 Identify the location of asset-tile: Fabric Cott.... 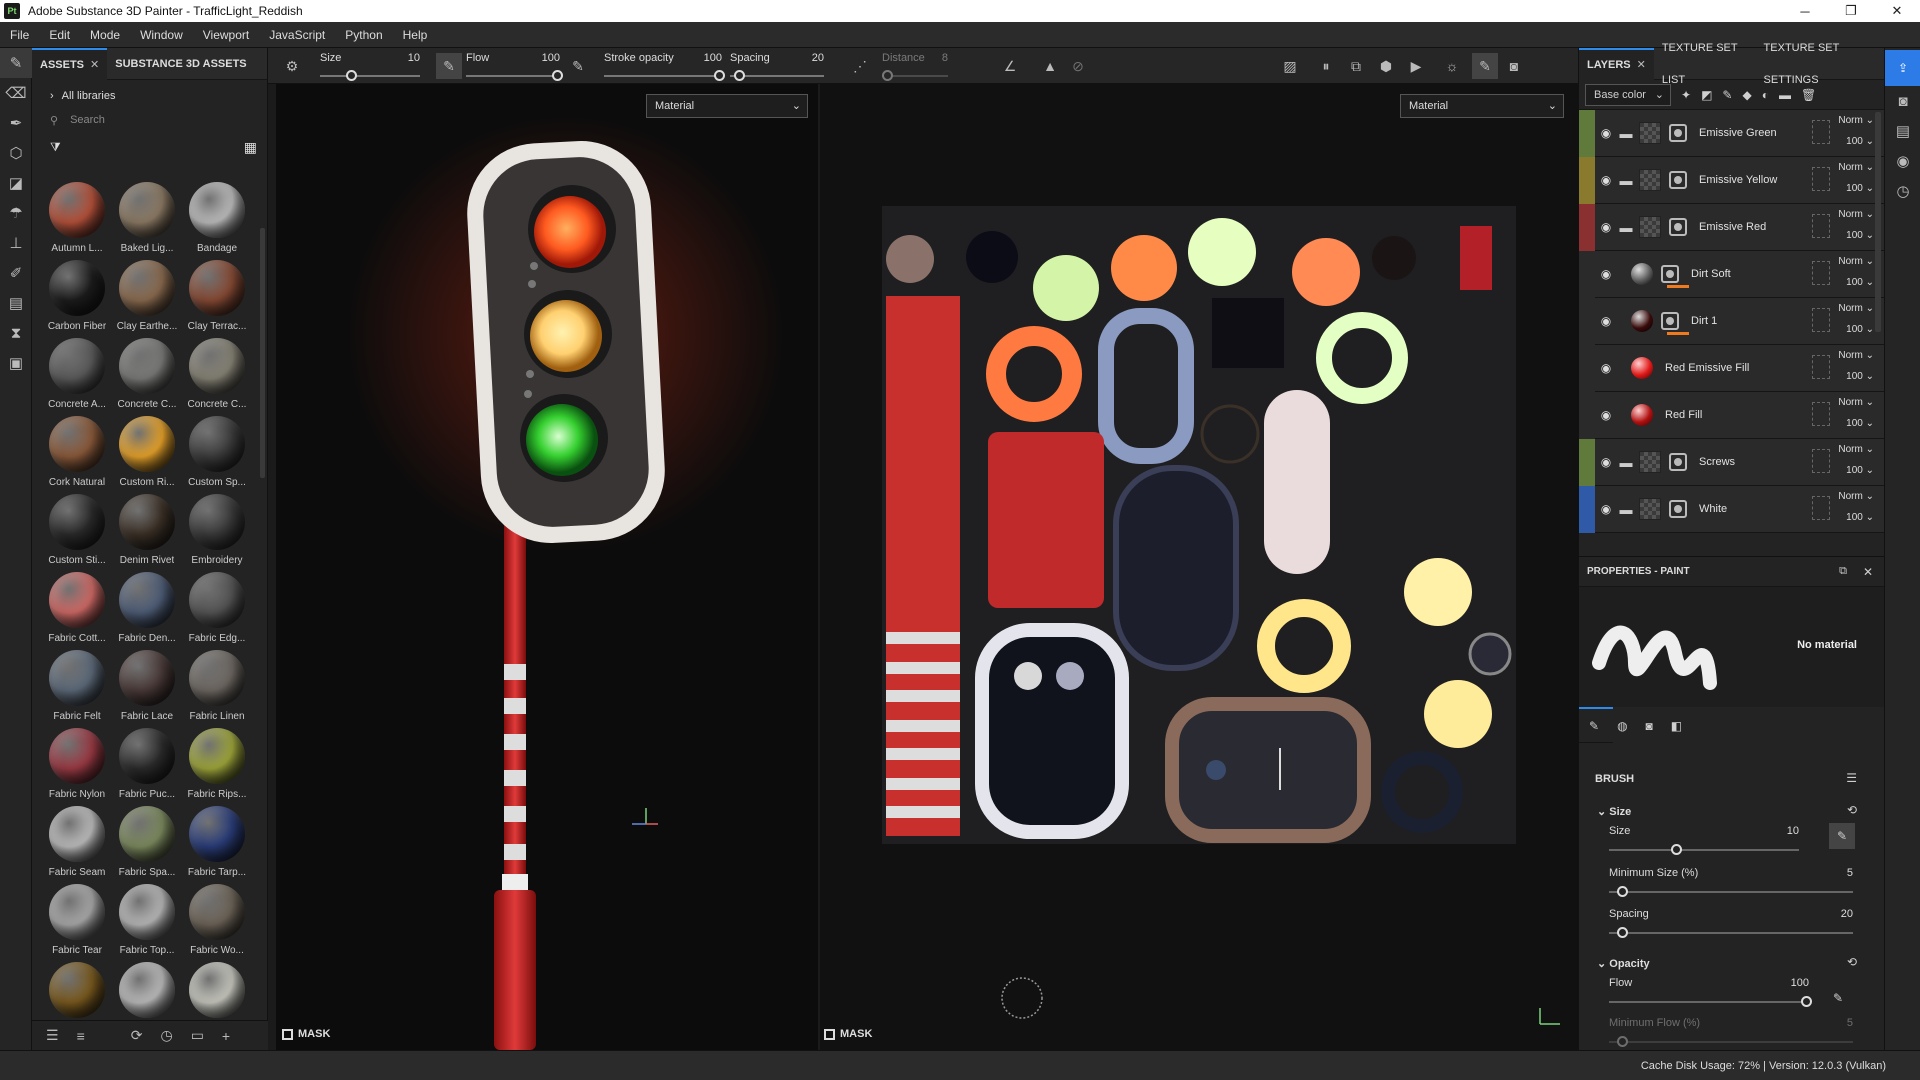
(77, 609).